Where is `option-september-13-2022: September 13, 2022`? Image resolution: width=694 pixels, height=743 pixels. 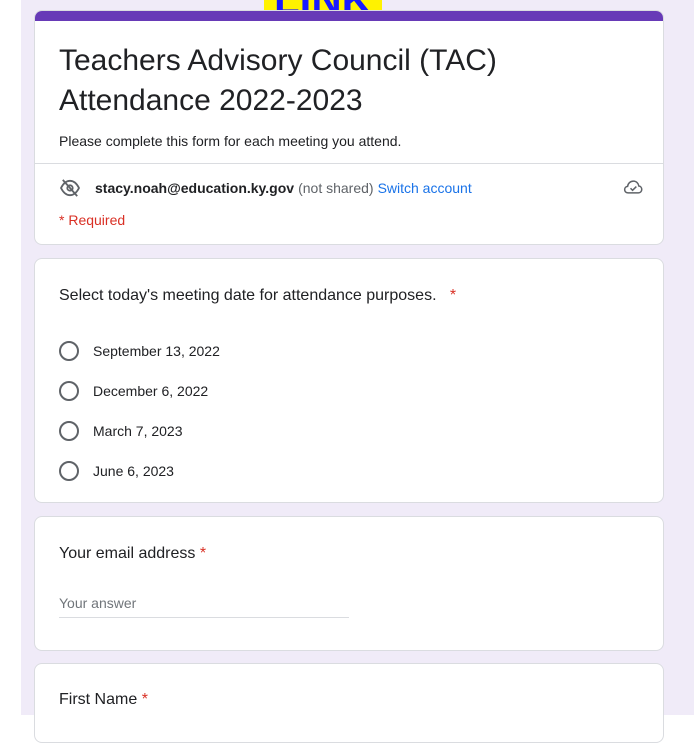 option-september-13-2022: September 13, 2022 is located at coordinates (139, 351).